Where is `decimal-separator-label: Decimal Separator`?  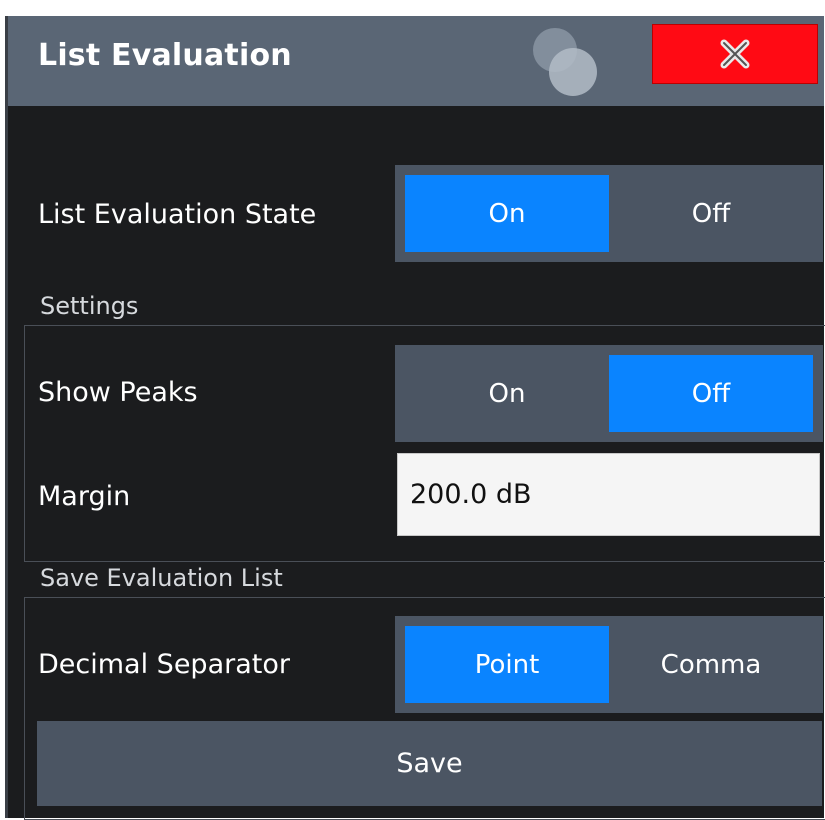
decimal-separator-label: Decimal Separator is located at coordinates (164, 664).